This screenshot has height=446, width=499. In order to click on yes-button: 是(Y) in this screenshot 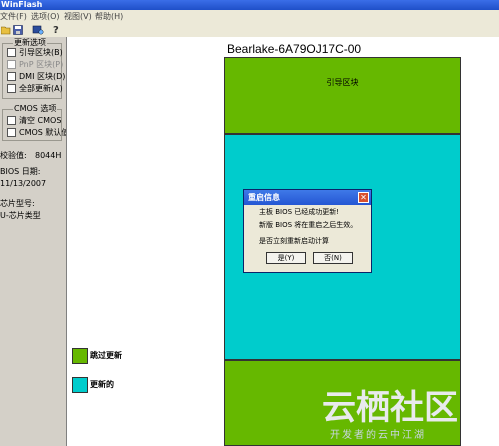, I will do `click(286, 258)`.